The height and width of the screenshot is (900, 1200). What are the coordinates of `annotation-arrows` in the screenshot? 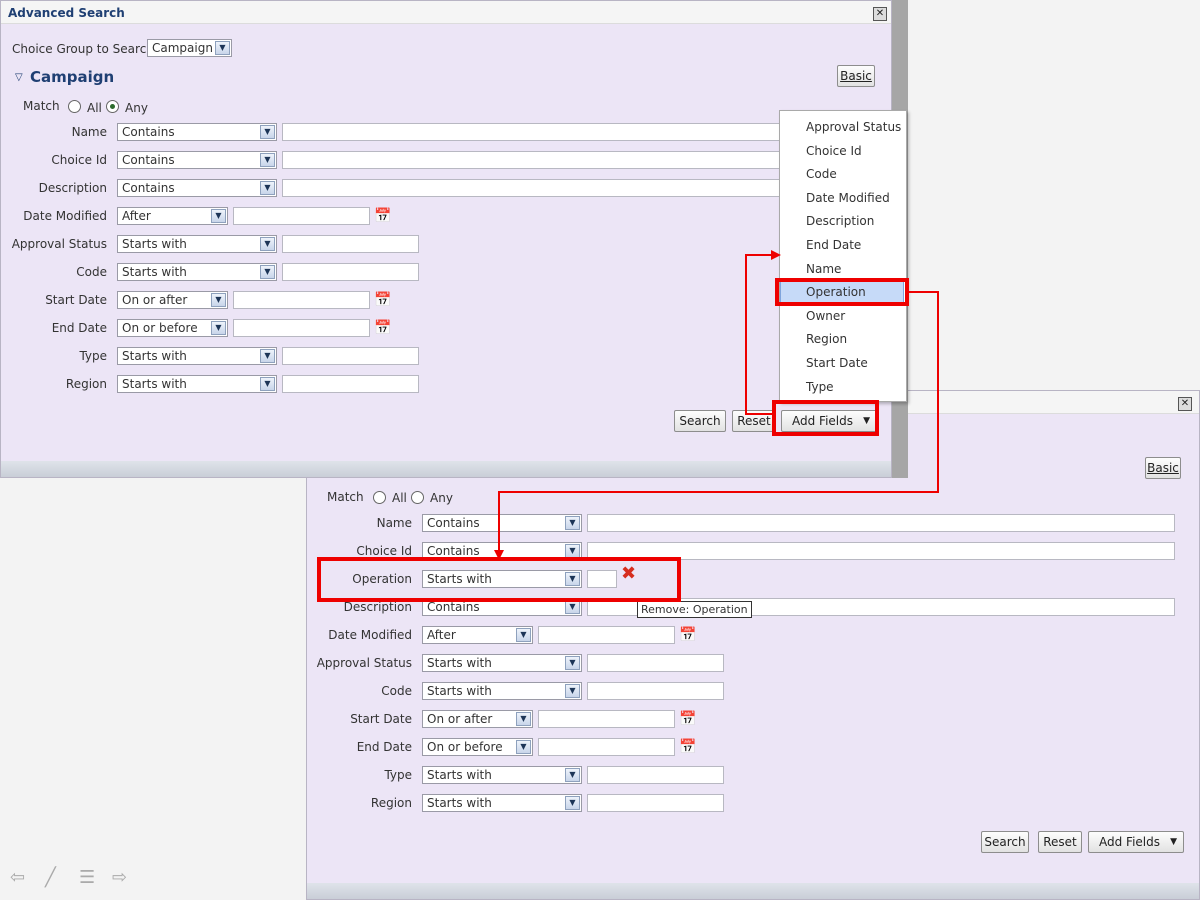 It's located at (716, 405).